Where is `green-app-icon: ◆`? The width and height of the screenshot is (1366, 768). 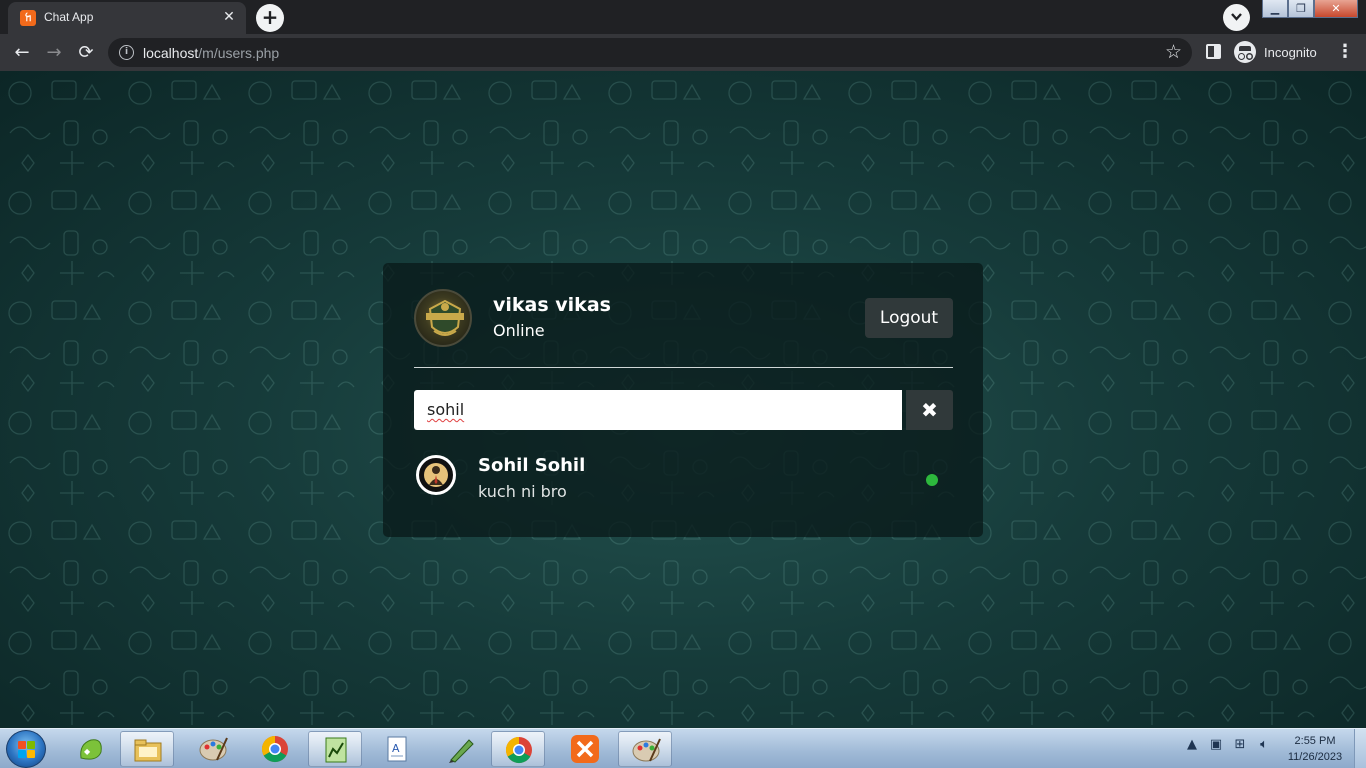 green-app-icon: ◆ is located at coordinates (91, 749).